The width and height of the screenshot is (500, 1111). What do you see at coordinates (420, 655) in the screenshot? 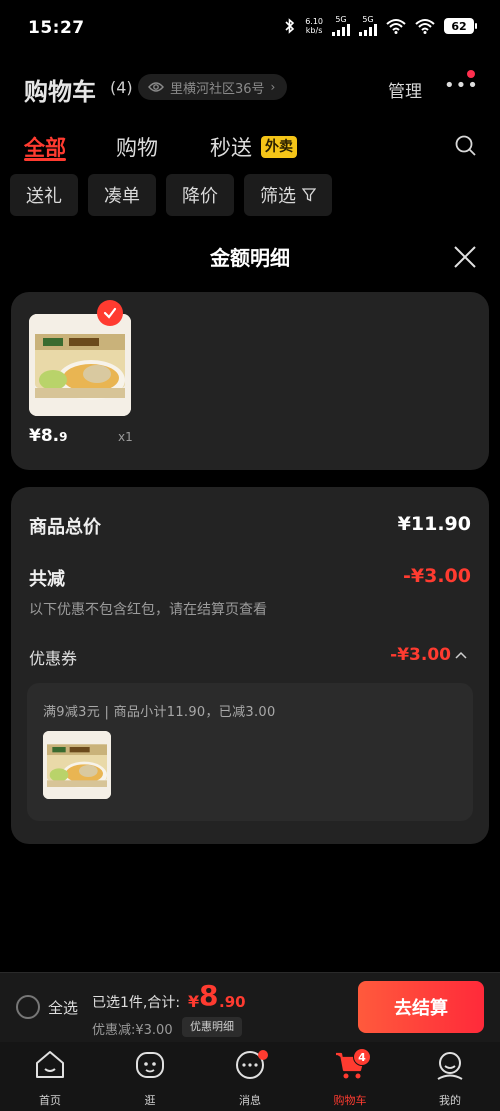
I see `coupon-value: -¥3.00` at bounding box center [420, 655].